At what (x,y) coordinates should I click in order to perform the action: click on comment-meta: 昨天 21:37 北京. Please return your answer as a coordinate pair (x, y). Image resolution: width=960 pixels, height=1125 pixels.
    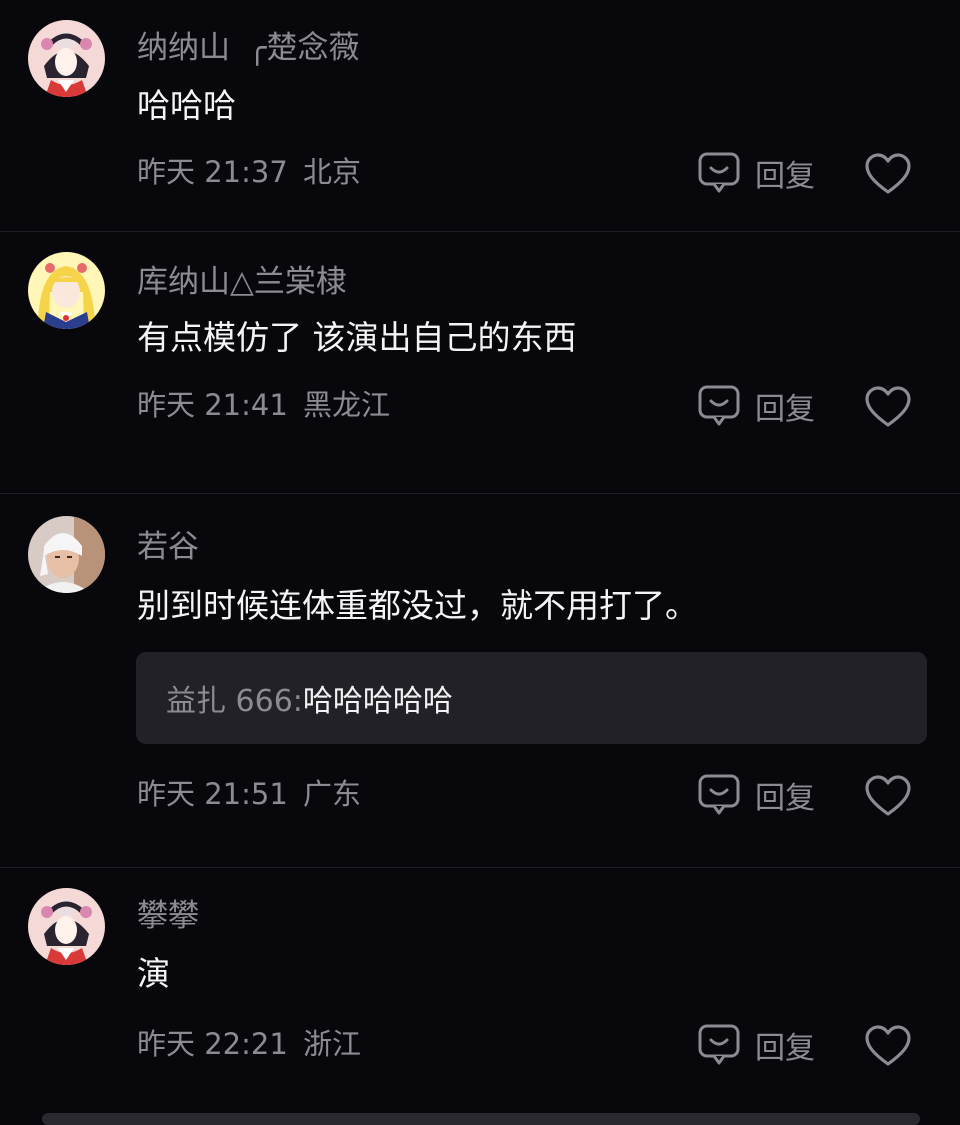
    Looking at the image, I should click on (249, 172).